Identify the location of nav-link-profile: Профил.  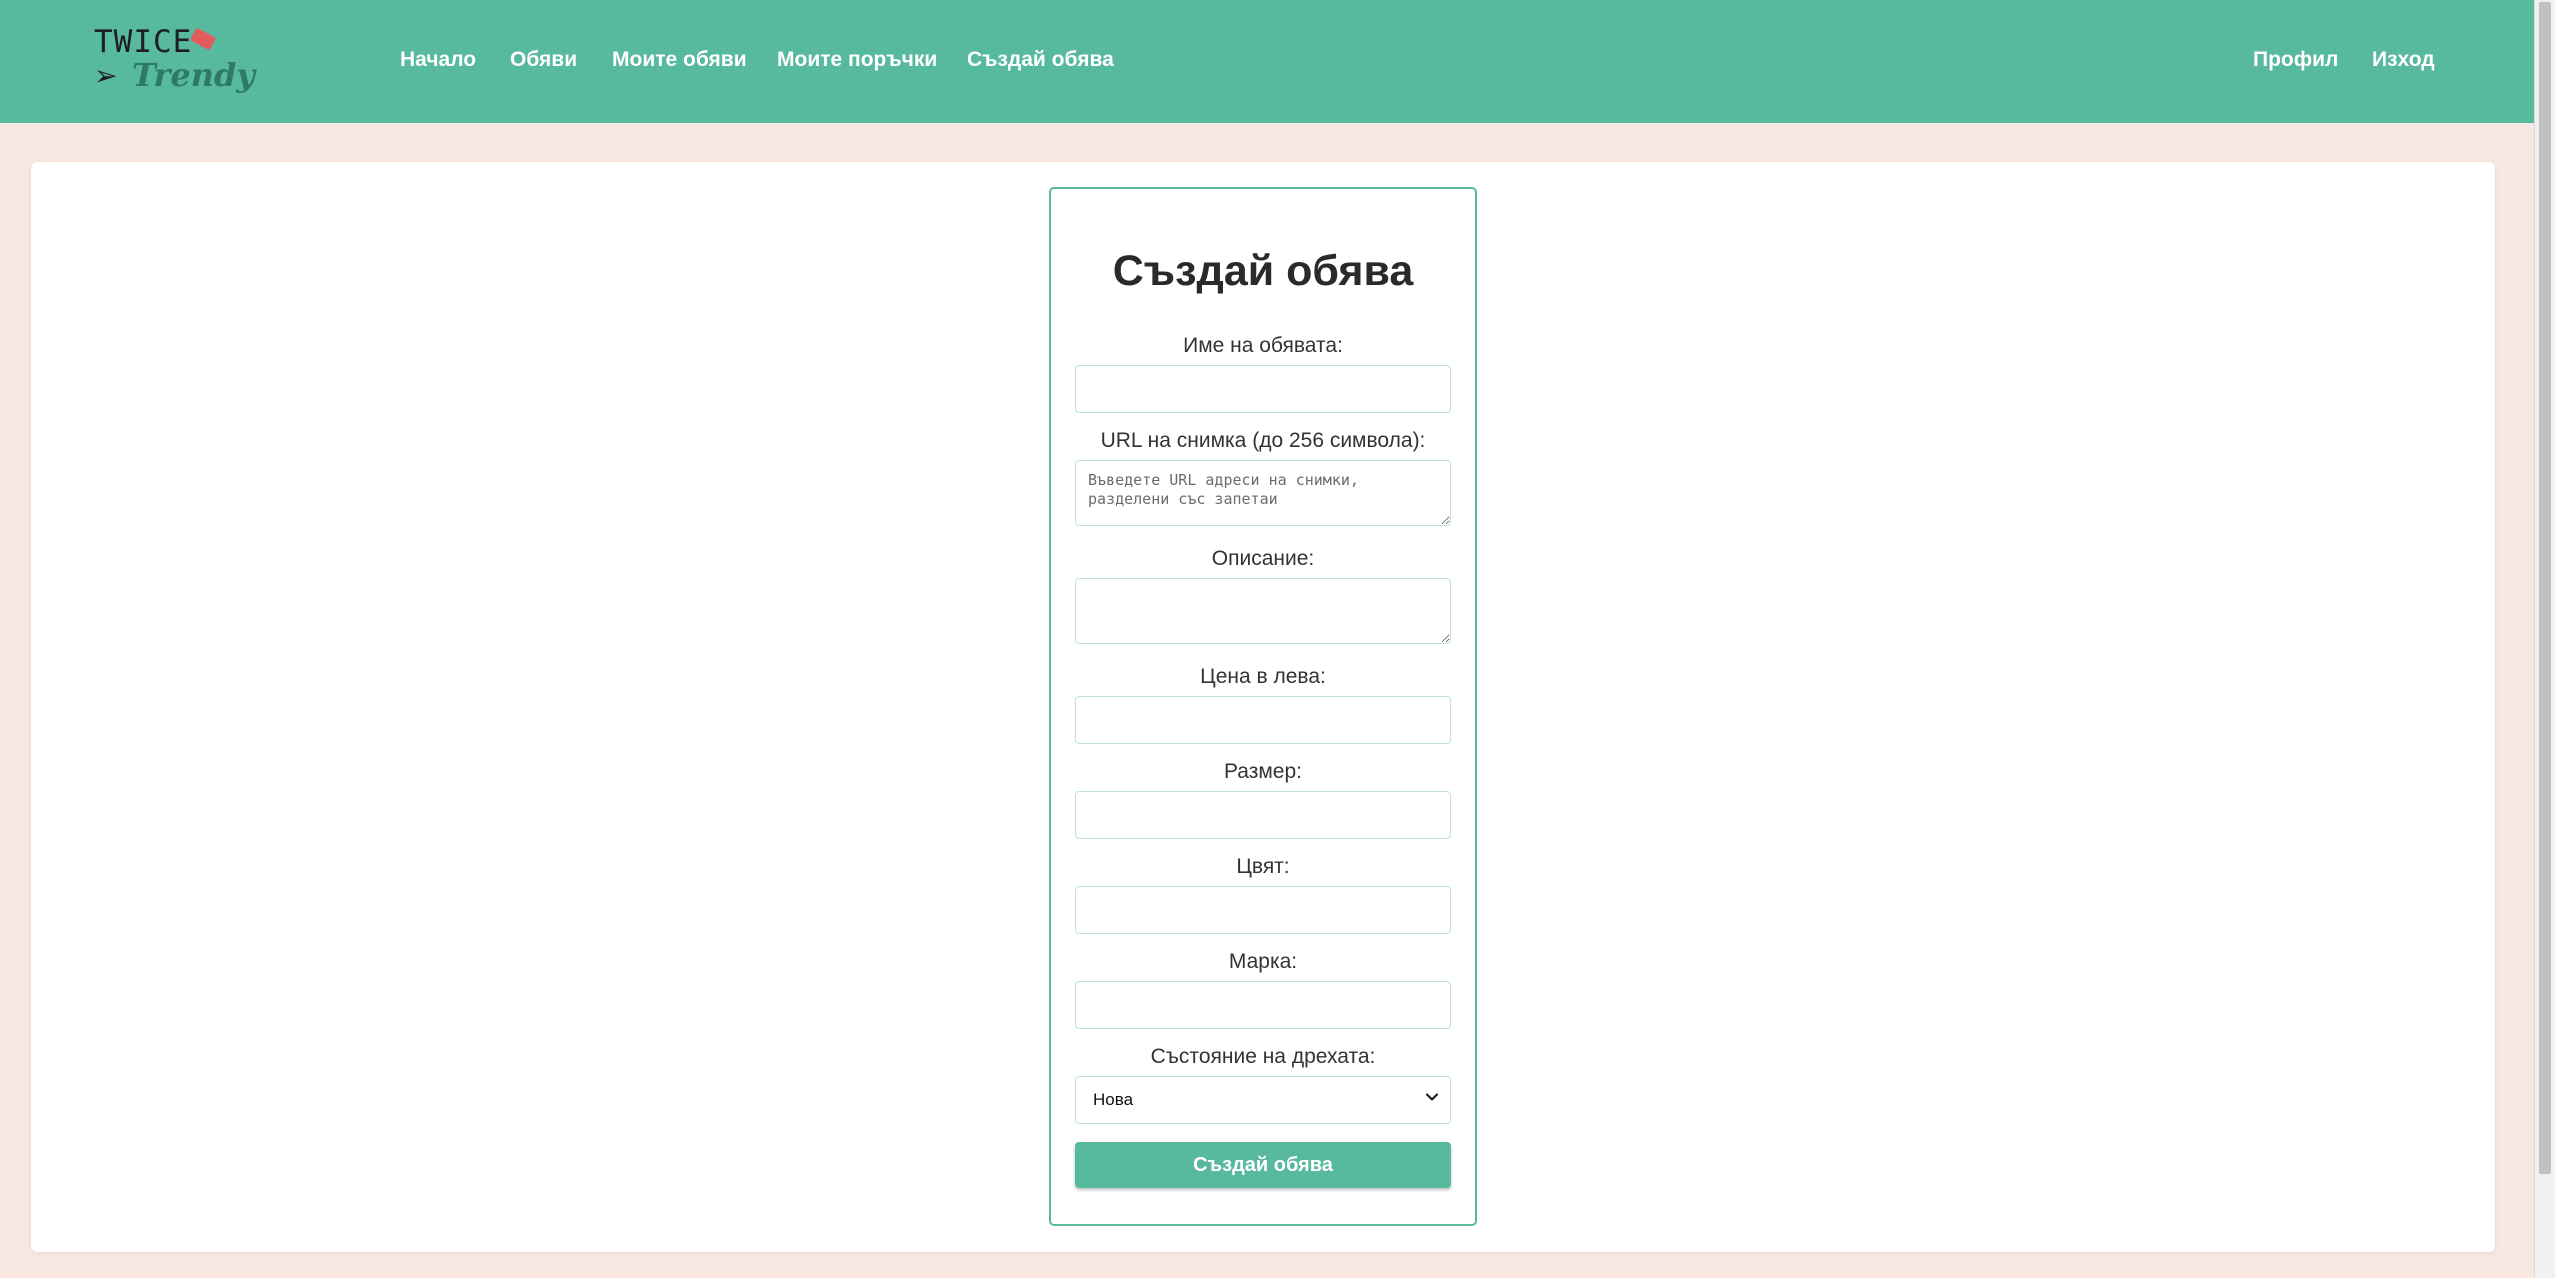
(2295, 60).